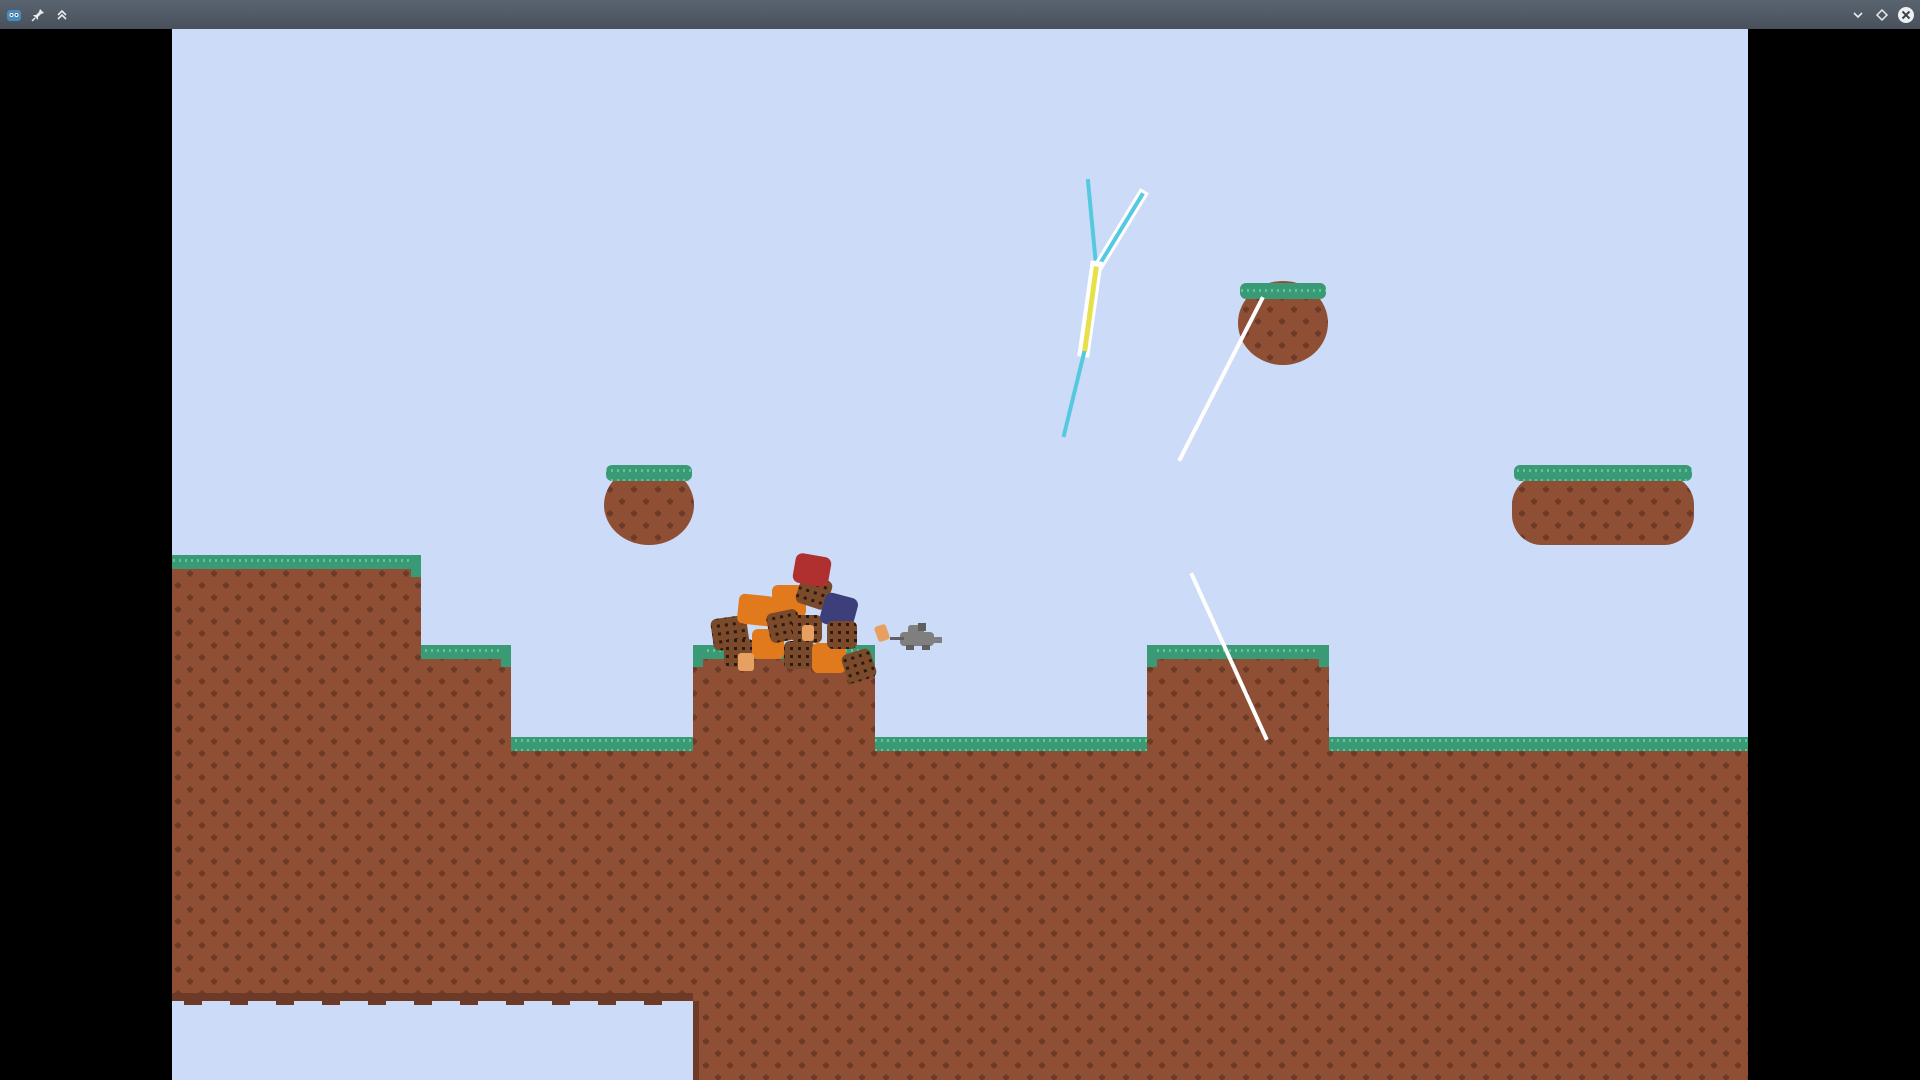 Image resolution: width=1920 pixels, height=1080 pixels. What do you see at coordinates (61, 14) in the screenshot?
I see `keep-above-icon` at bounding box center [61, 14].